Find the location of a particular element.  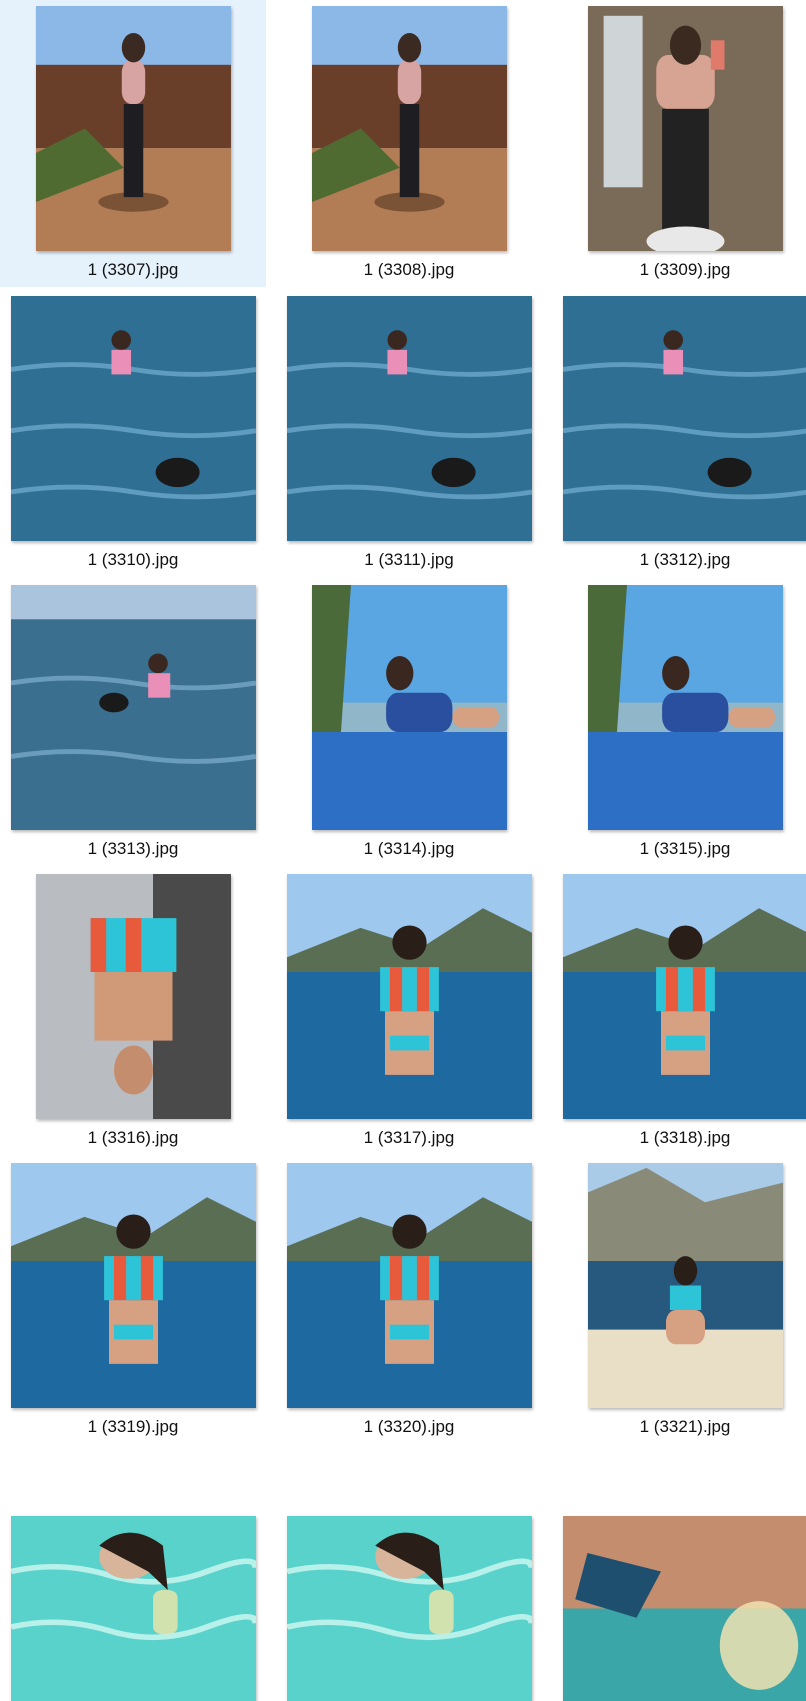

file-item: 1 (3314).jpg is located at coordinates (409, 722).